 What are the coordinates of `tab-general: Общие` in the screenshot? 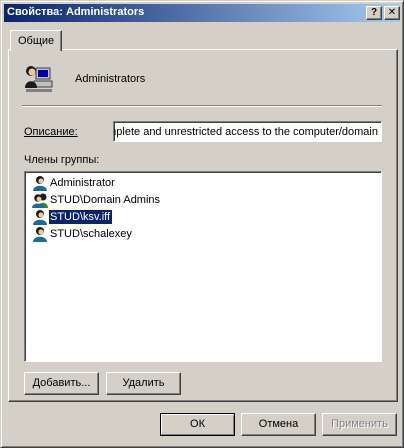 It's located at (36, 40).